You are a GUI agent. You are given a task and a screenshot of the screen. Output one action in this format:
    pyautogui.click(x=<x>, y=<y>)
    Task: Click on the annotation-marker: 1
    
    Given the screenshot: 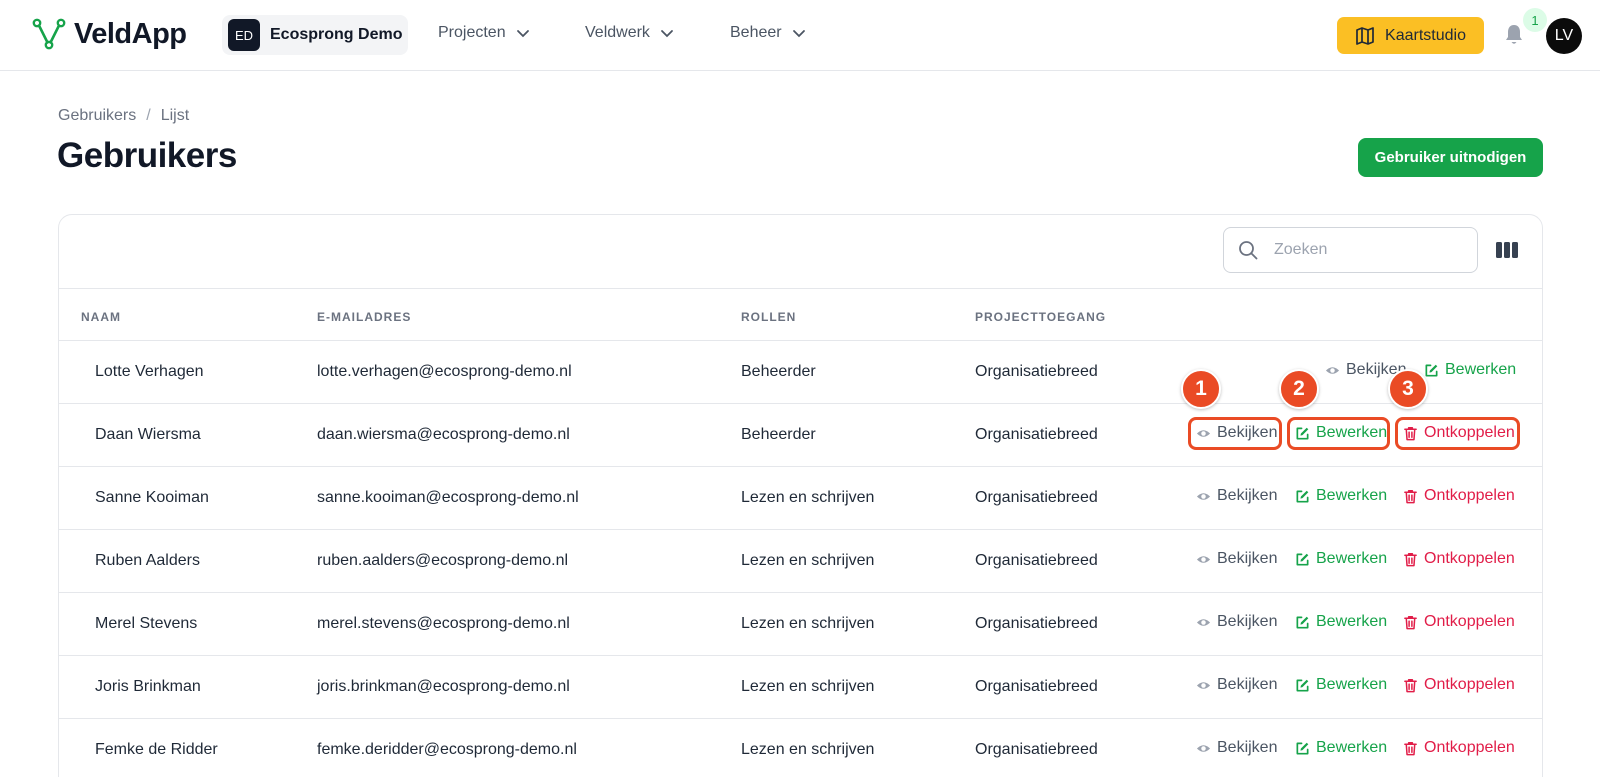 What is the action you would take?
    pyautogui.click(x=1201, y=389)
    